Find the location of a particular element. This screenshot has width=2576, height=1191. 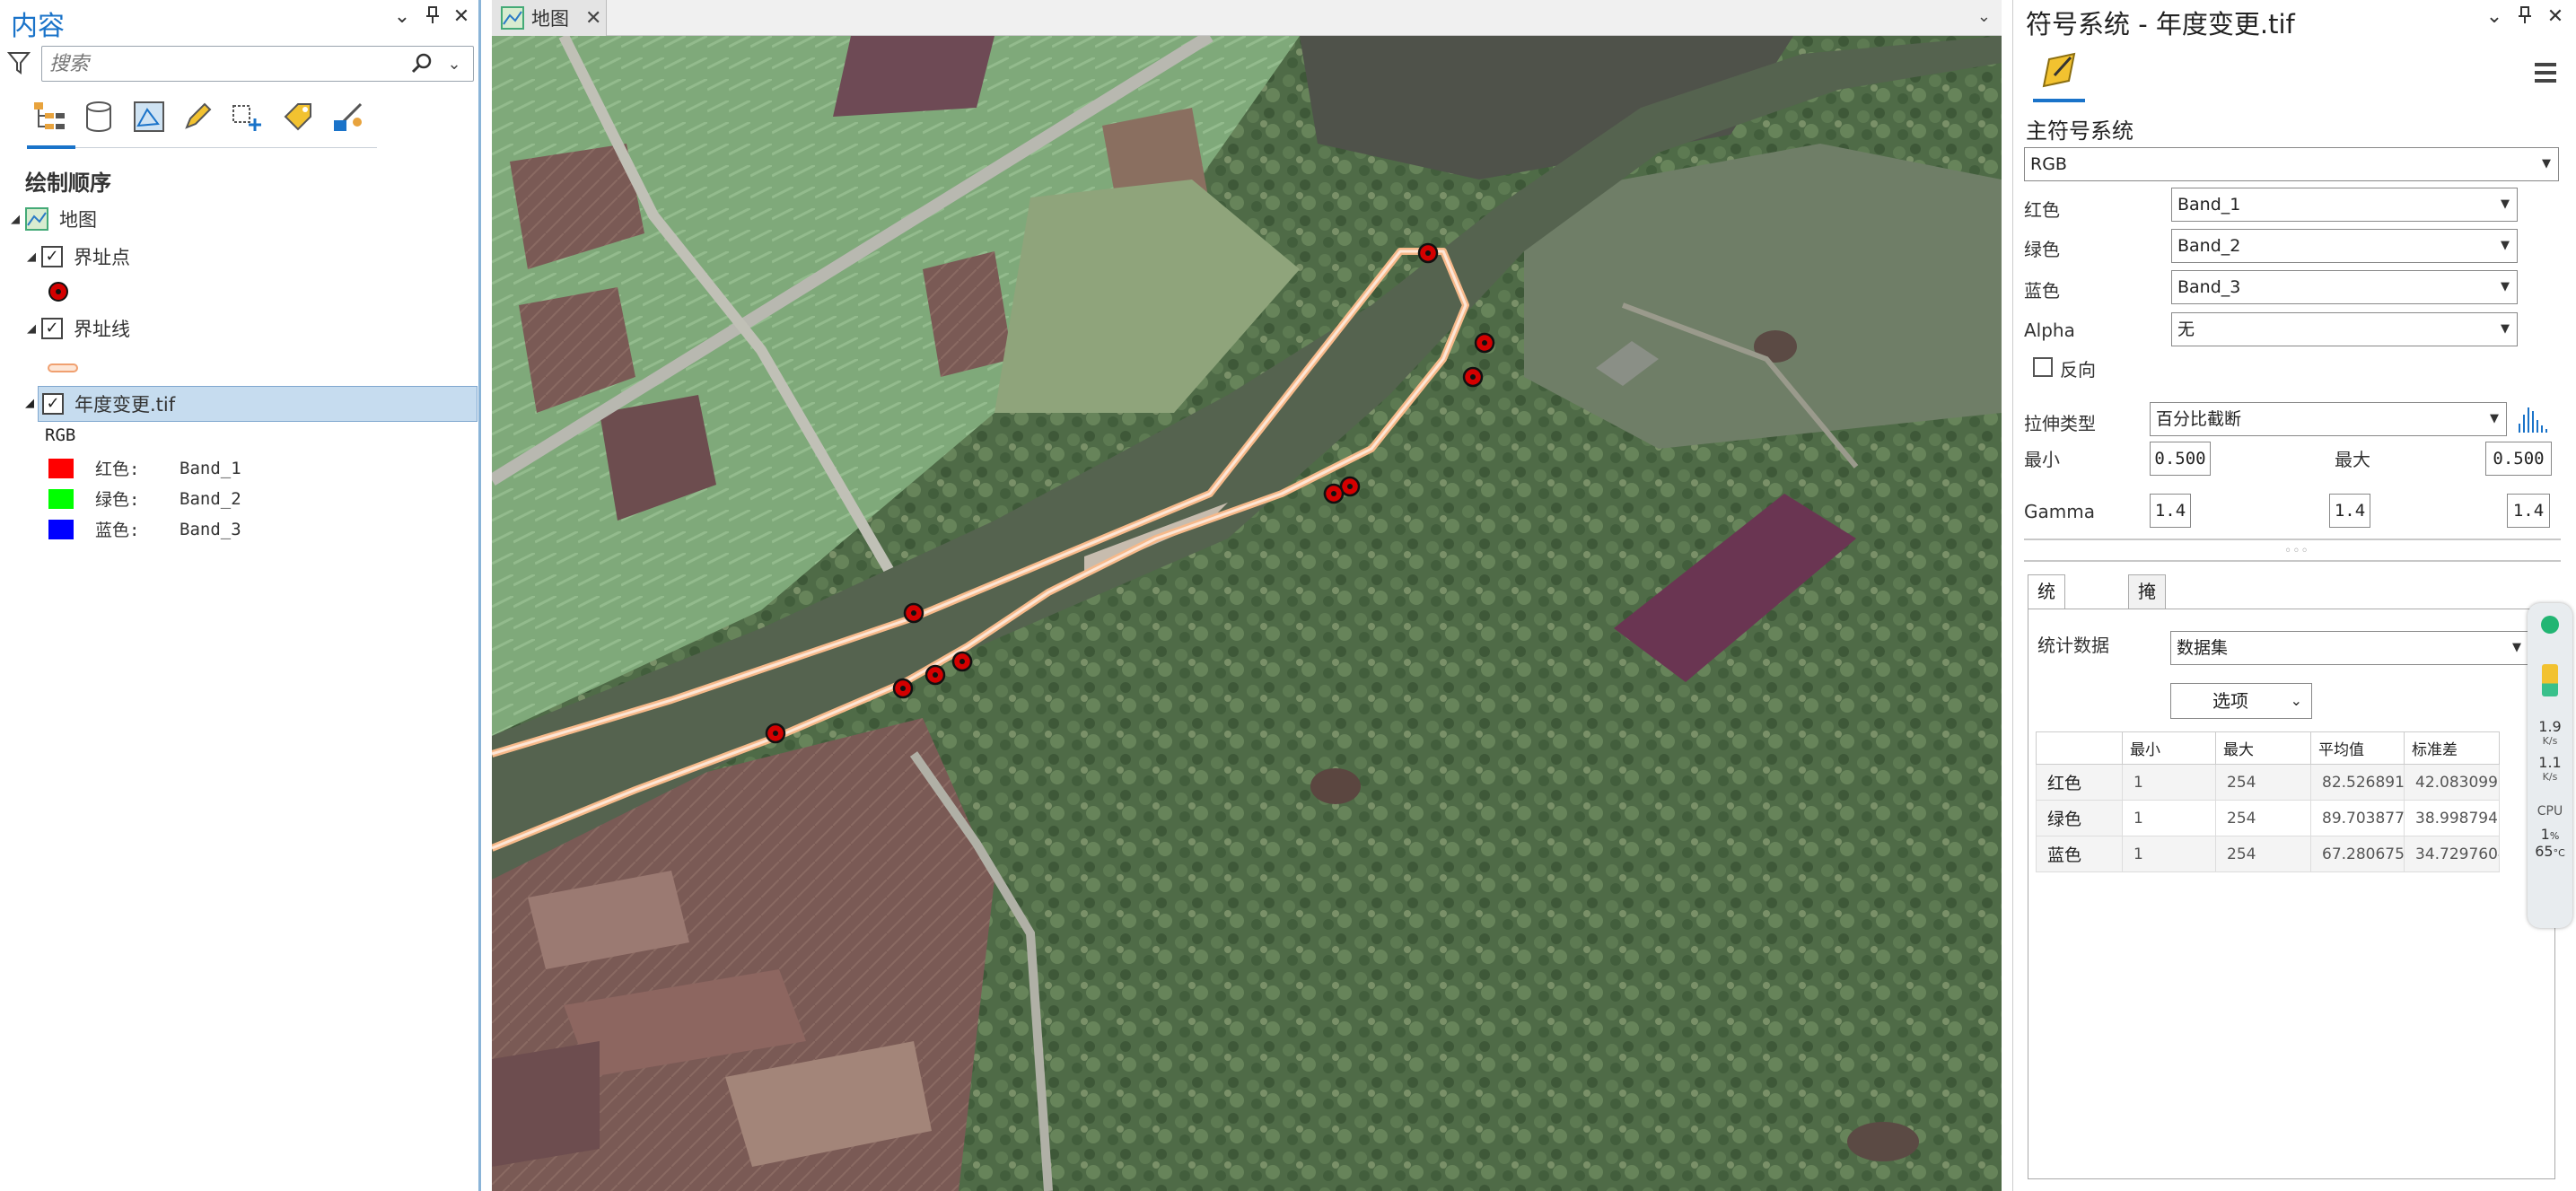

min-percent-input: 0.500 is located at coordinates (2180, 459).